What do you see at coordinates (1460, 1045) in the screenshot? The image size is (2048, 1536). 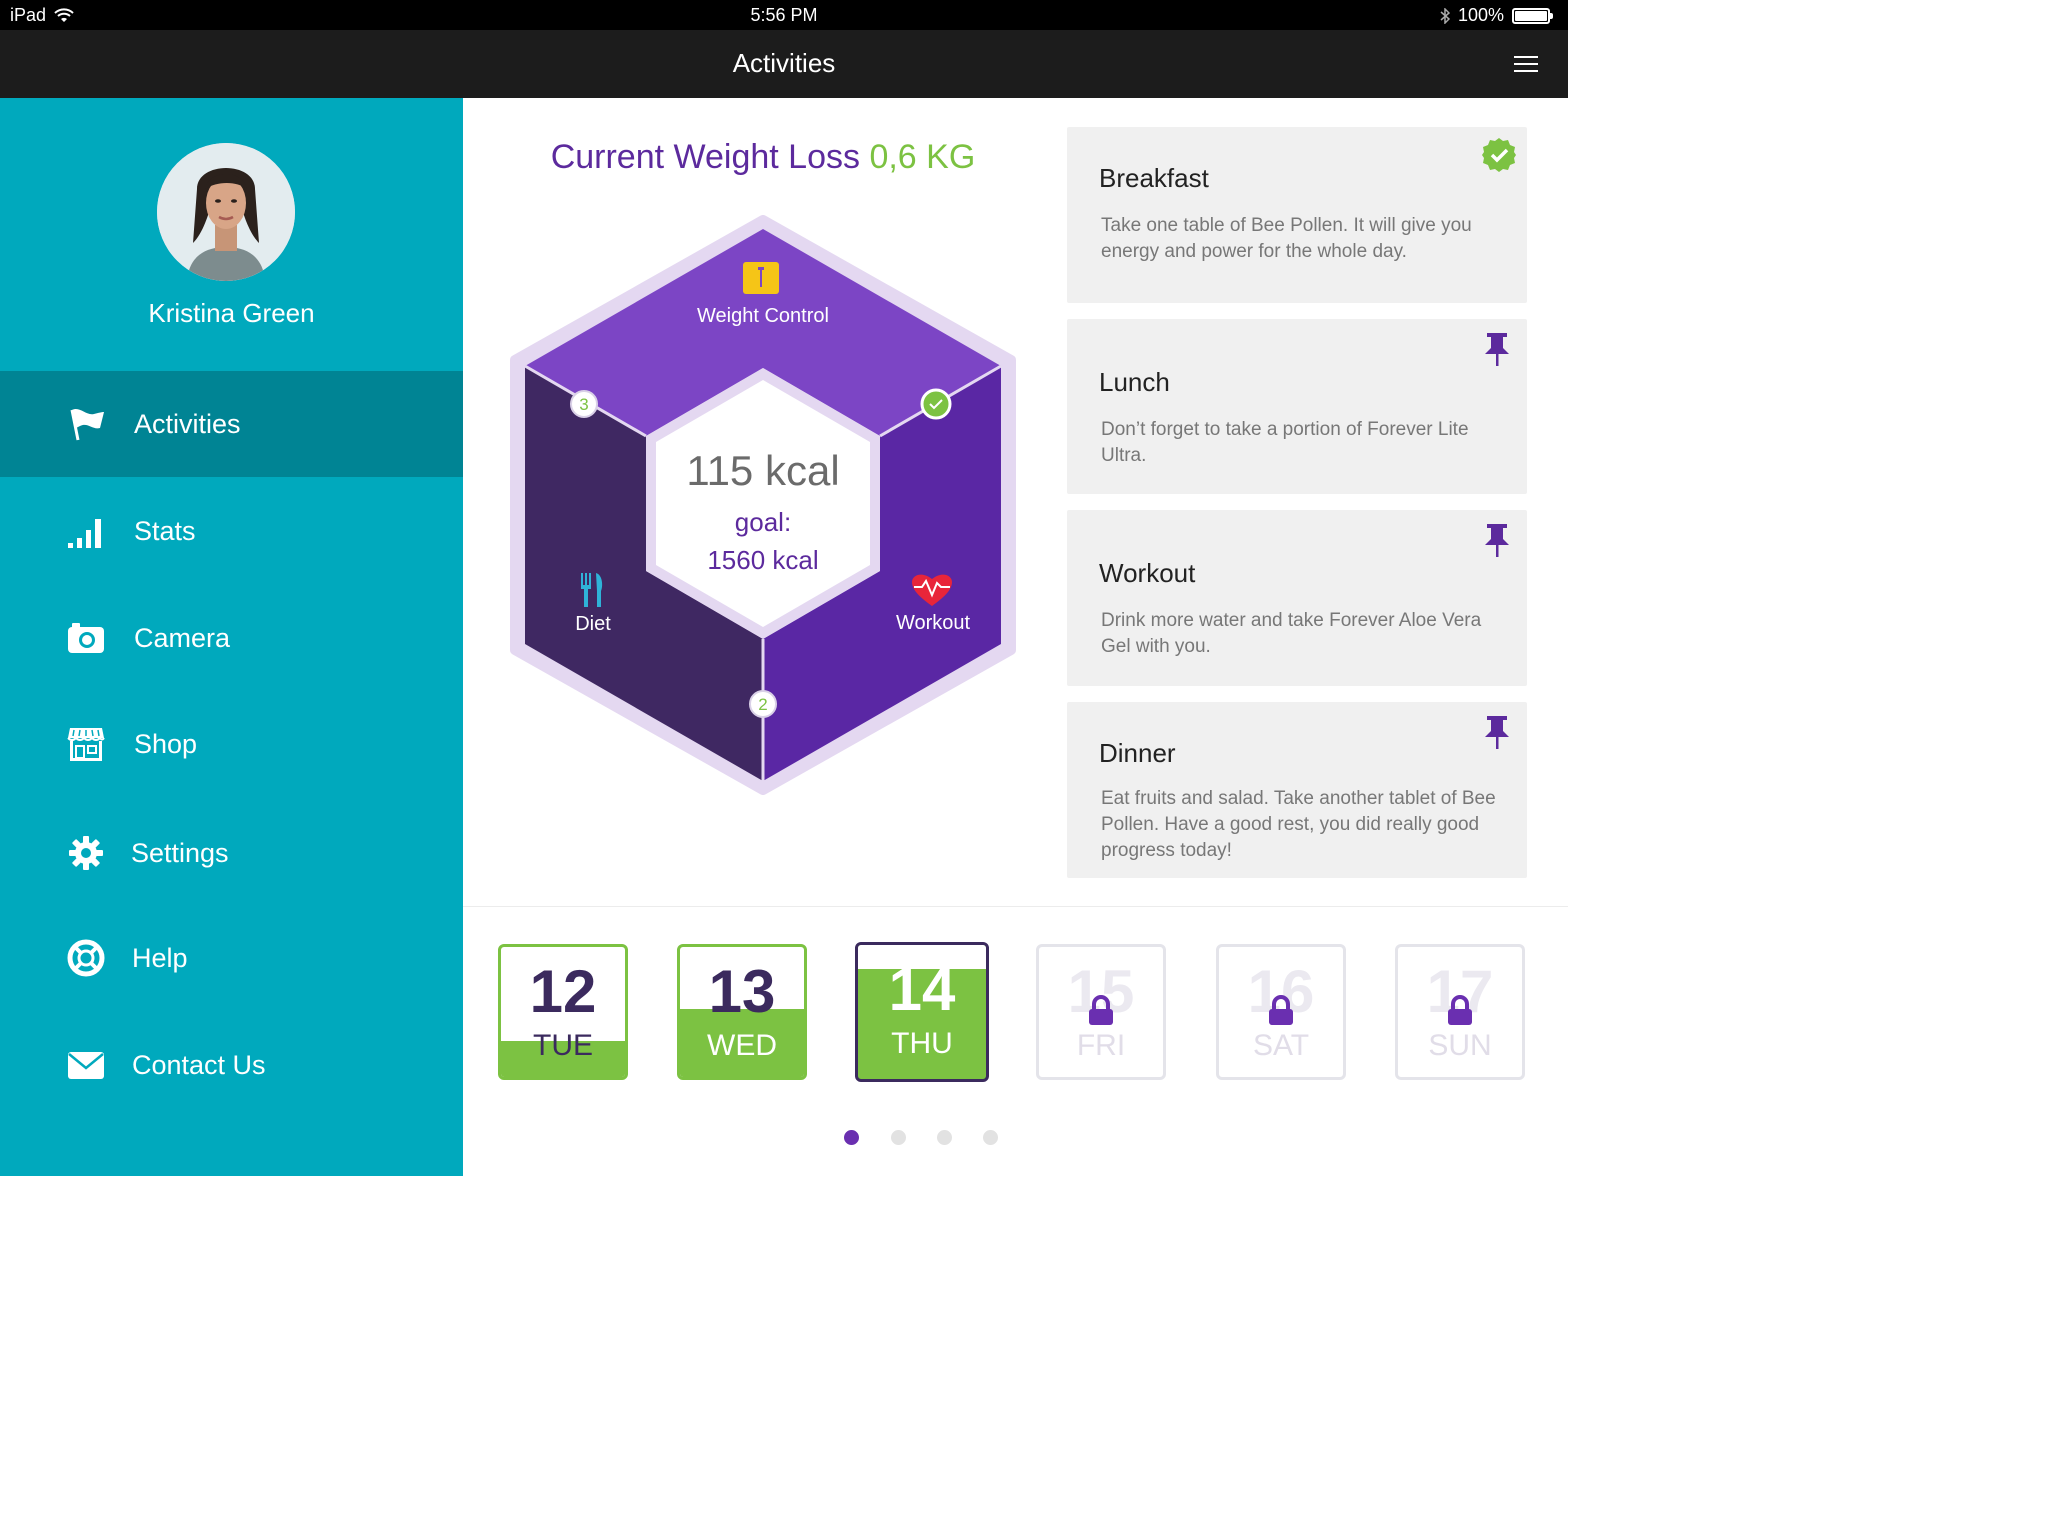 I see `day-weekday: SUN` at bounding box center [1460, 1045].